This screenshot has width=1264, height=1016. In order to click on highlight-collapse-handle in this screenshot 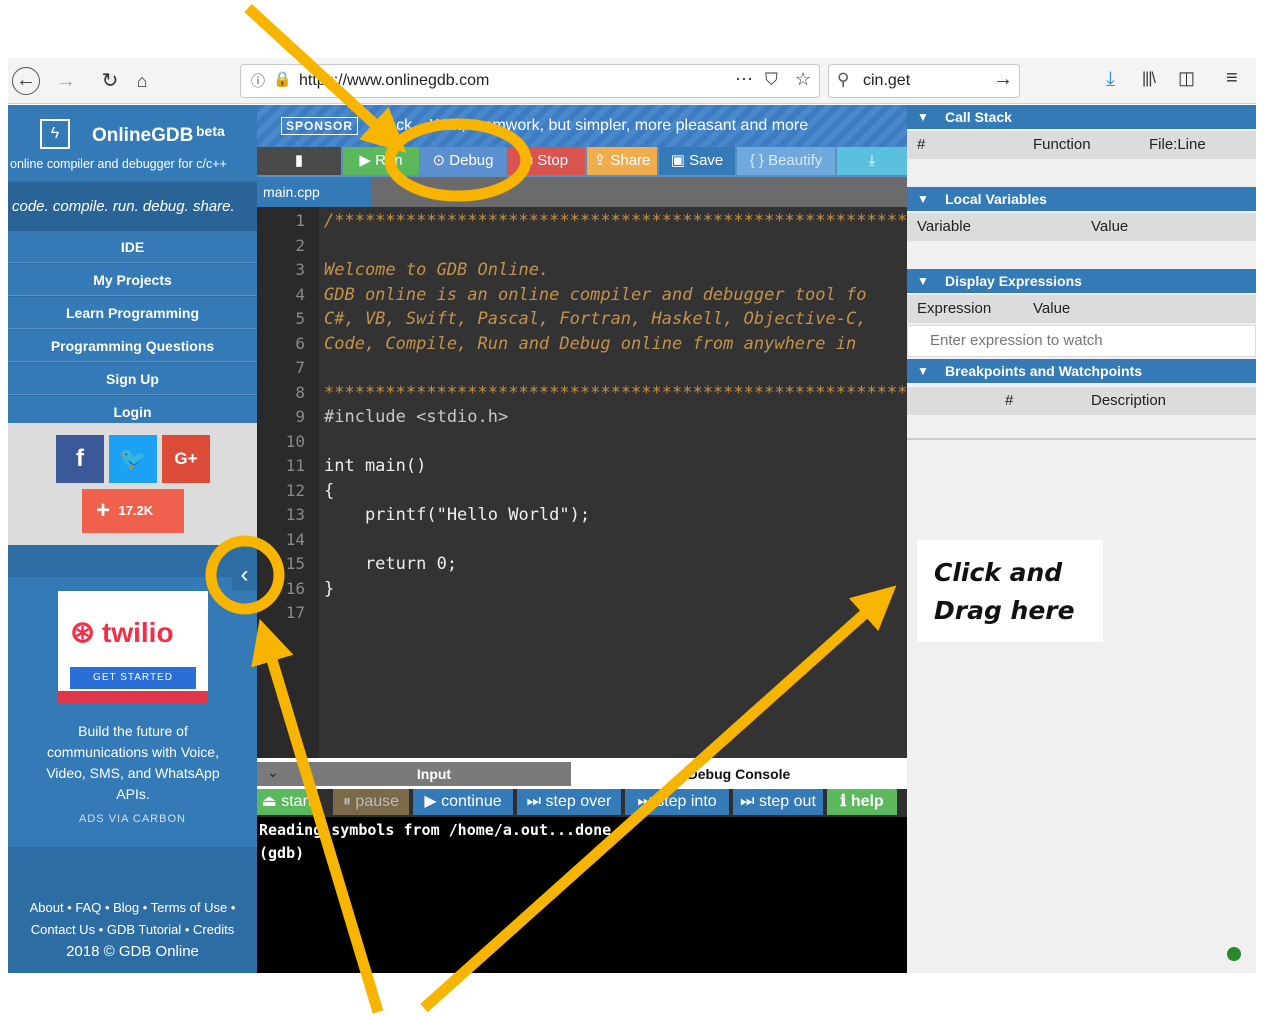, I will do `click(245, 575)`.